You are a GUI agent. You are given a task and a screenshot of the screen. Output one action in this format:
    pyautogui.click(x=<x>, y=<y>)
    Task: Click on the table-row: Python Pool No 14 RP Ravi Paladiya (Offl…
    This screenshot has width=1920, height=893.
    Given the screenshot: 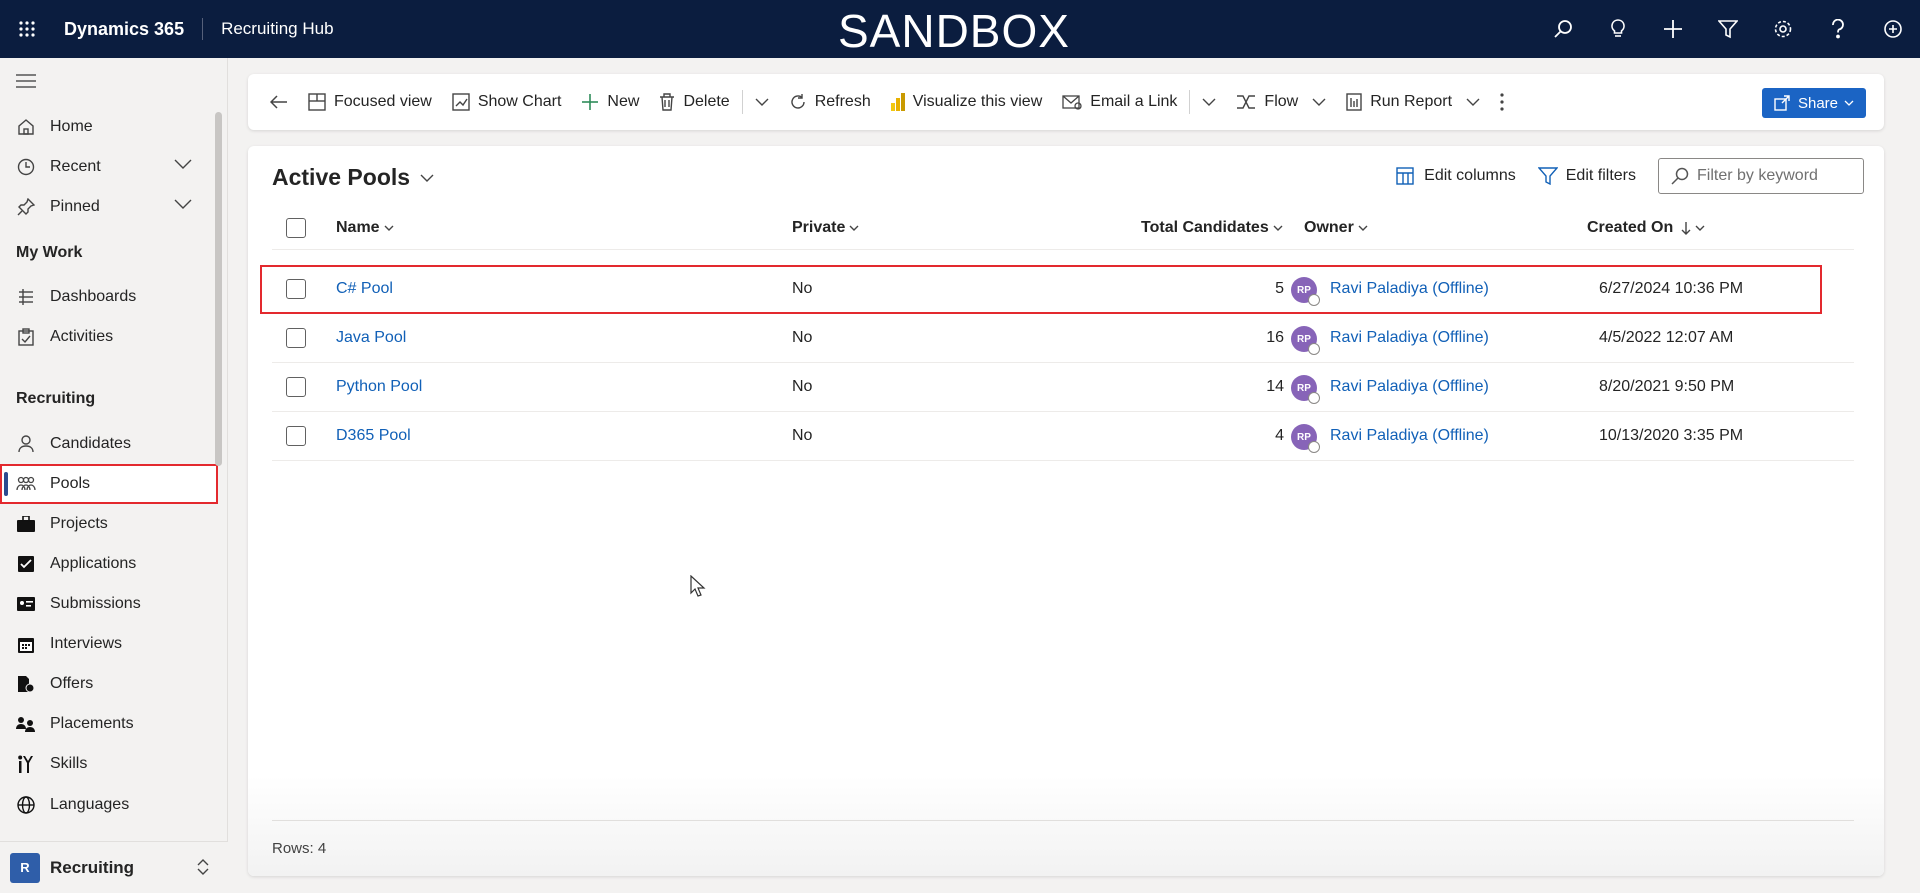 What is the action you would take?
    pyautogui.click(x=1063, y=387)
    